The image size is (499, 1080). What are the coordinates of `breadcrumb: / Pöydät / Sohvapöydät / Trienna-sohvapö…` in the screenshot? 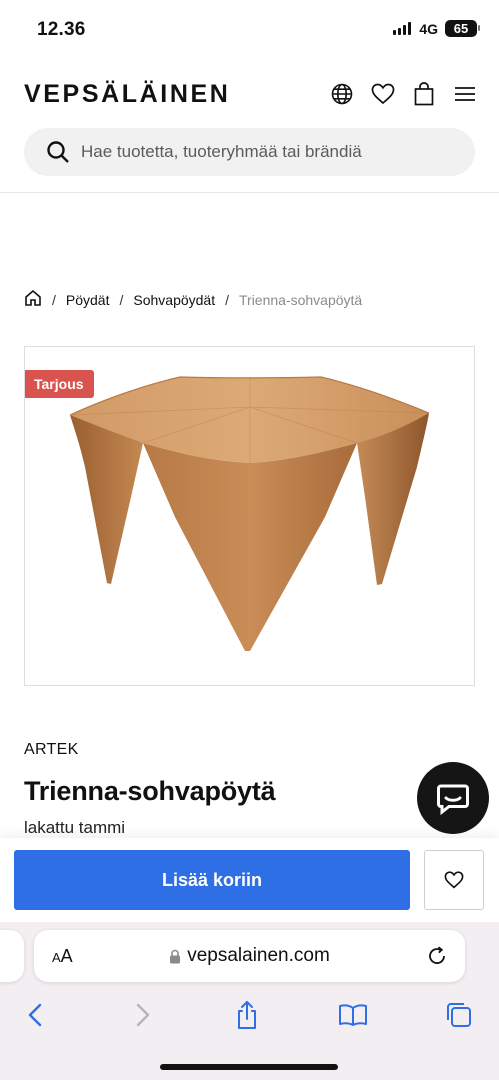 It's located at (193, 299).